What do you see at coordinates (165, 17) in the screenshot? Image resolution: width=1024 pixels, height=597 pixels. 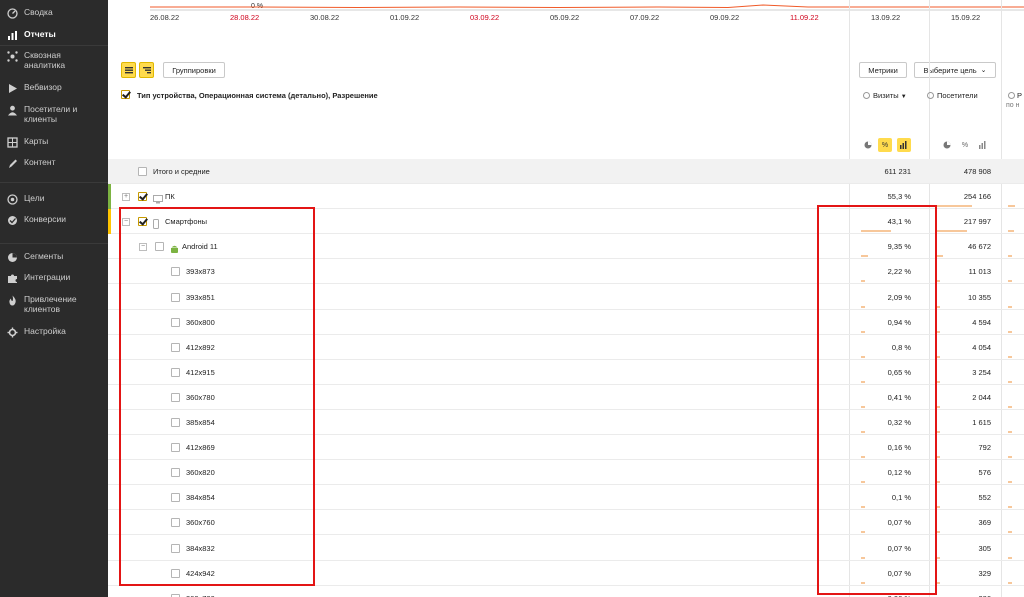 I see `chart-x-tick: 26.08.22` at bounding box center [165, 17].